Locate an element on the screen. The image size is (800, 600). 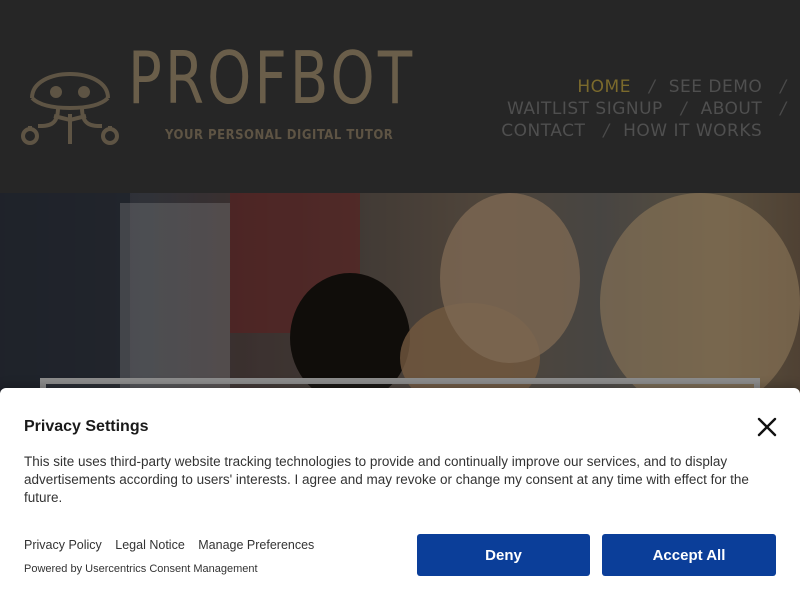
brand-logo: PROFBOT YOUR PERSONAL DIGITAL TUTOR is located at coordinates (215, 99).